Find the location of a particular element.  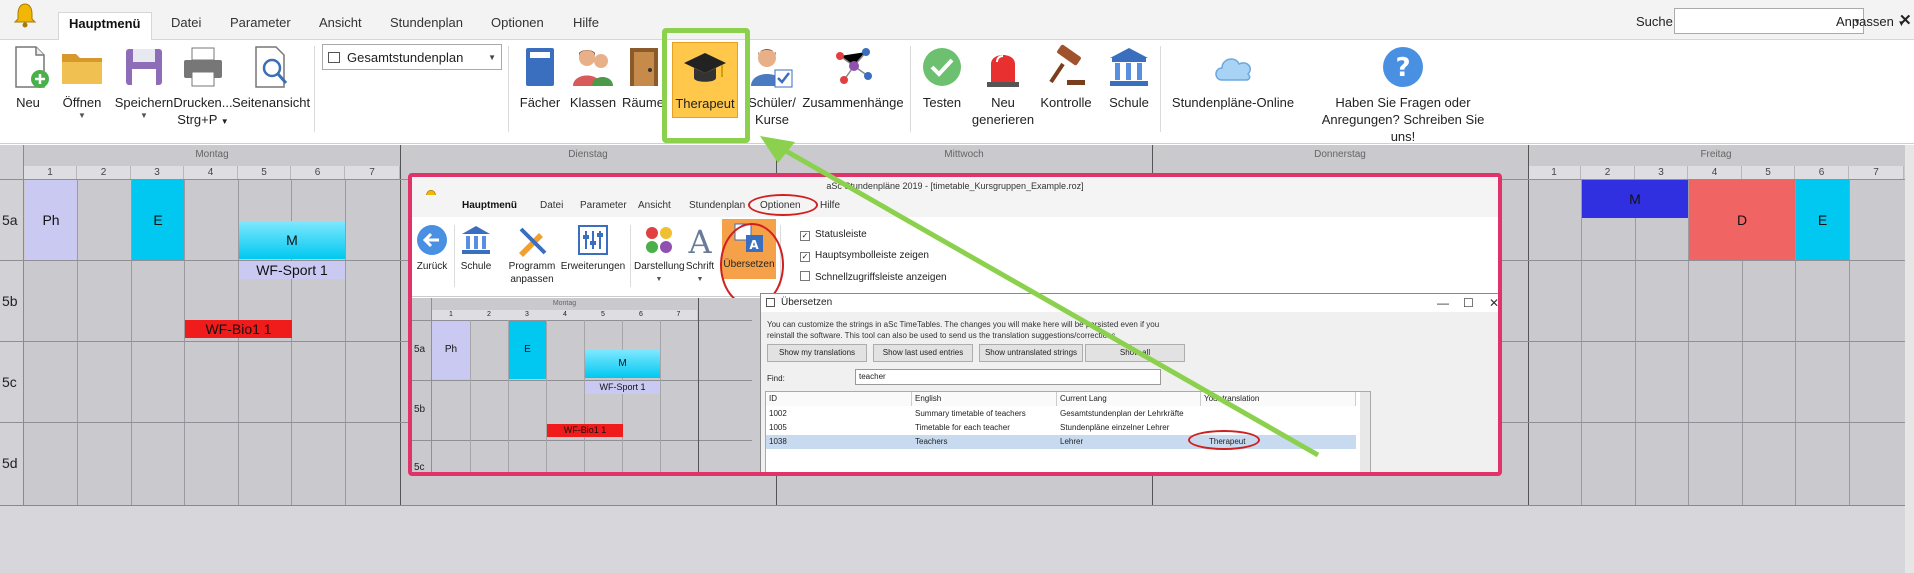

tab-view: Ansicht is located at coordinates (340, 26).